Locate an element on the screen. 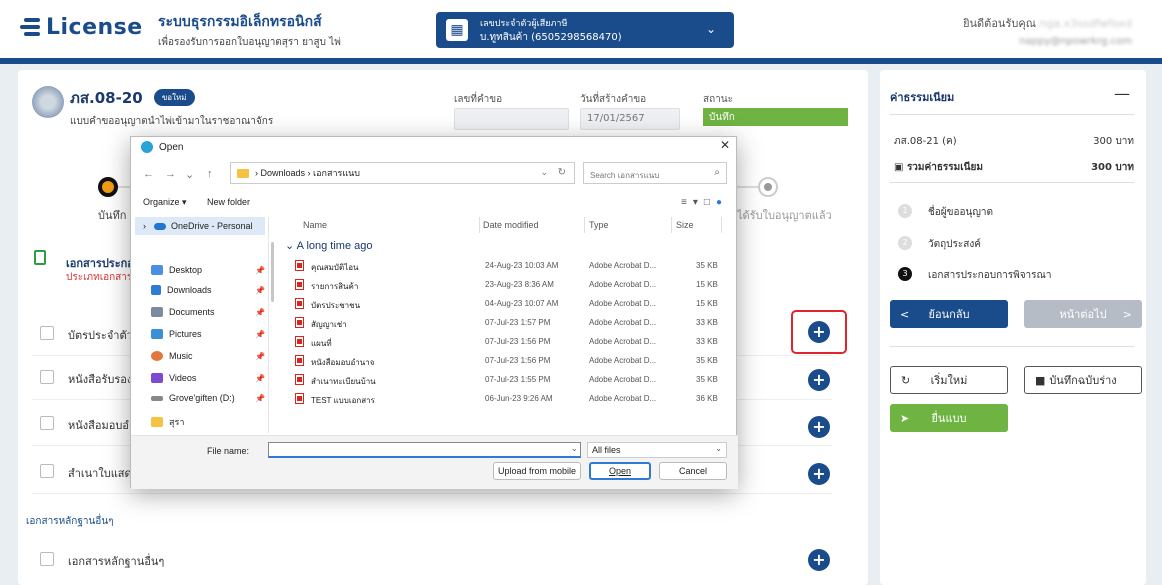 Image resolution: width=1162 pixels, height=585 pixels. path-folder: เอกสารแนบ is located at coordinates (336, 173).